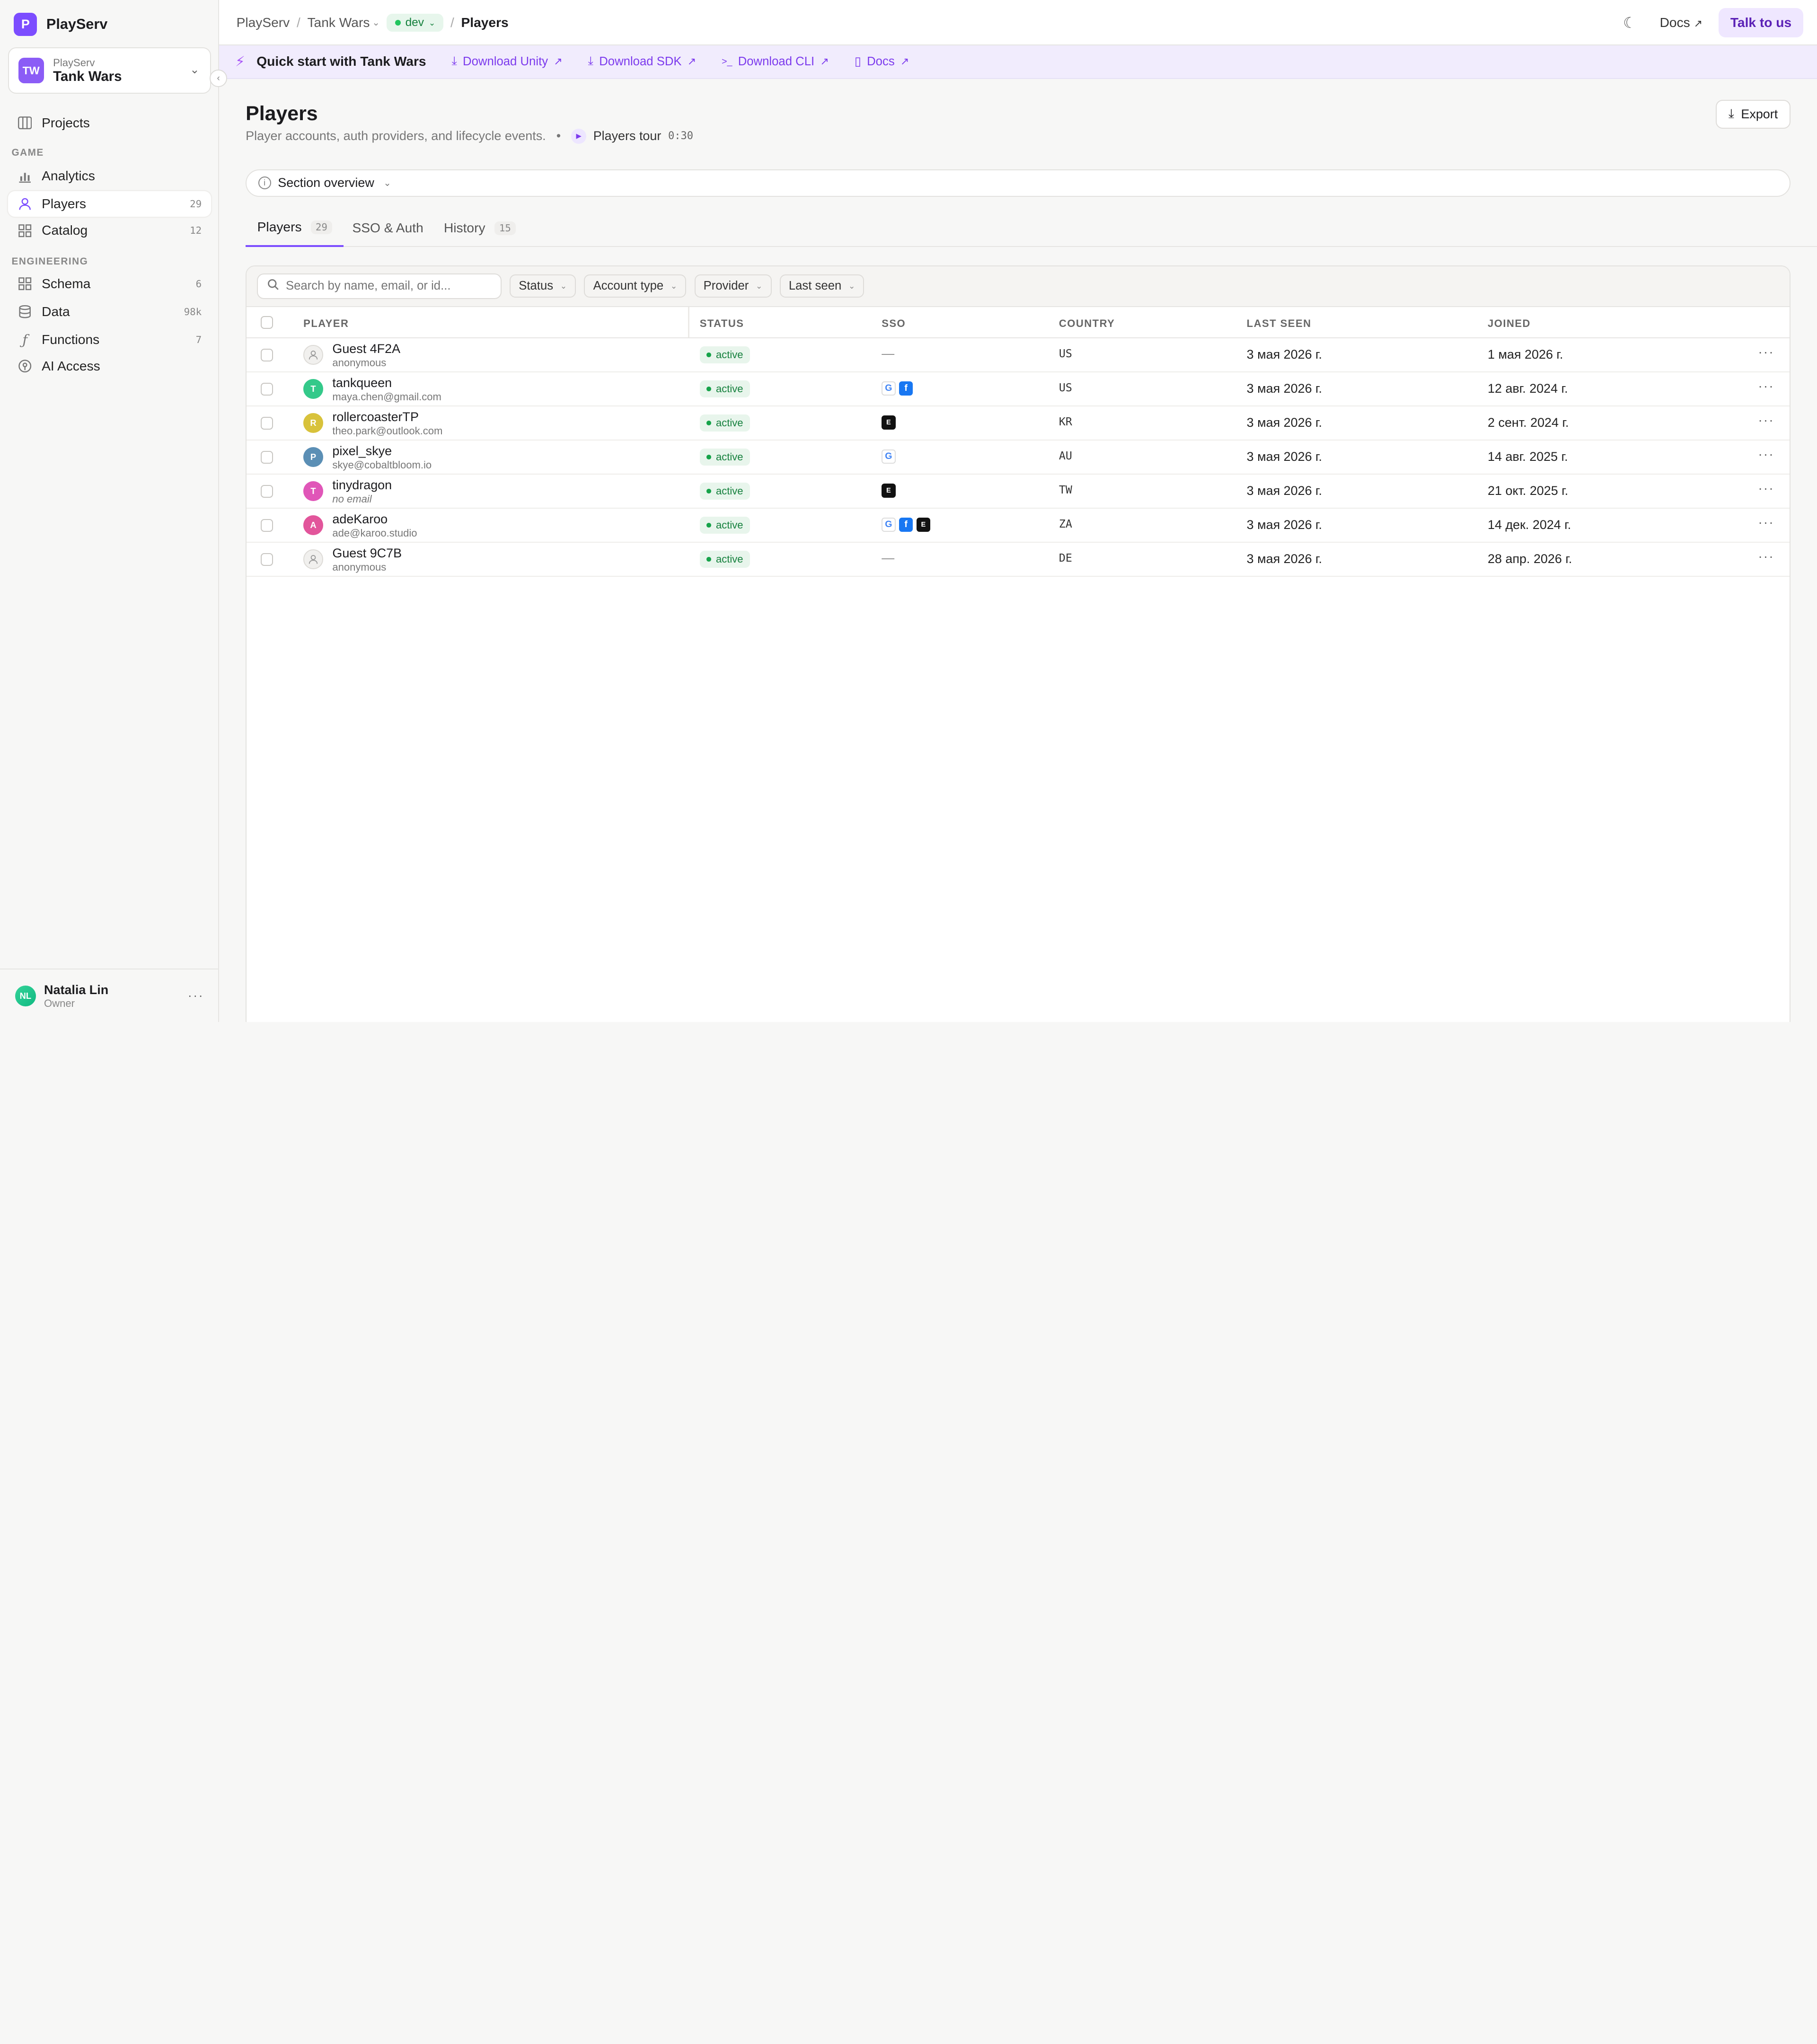 The width and height of the screenshot is (1817, 2044). What do you see at coordinates (821, 286) in the screenshot?
I see `last-seen-filter: Last seen ⌄` at bounding box center [821, 286].